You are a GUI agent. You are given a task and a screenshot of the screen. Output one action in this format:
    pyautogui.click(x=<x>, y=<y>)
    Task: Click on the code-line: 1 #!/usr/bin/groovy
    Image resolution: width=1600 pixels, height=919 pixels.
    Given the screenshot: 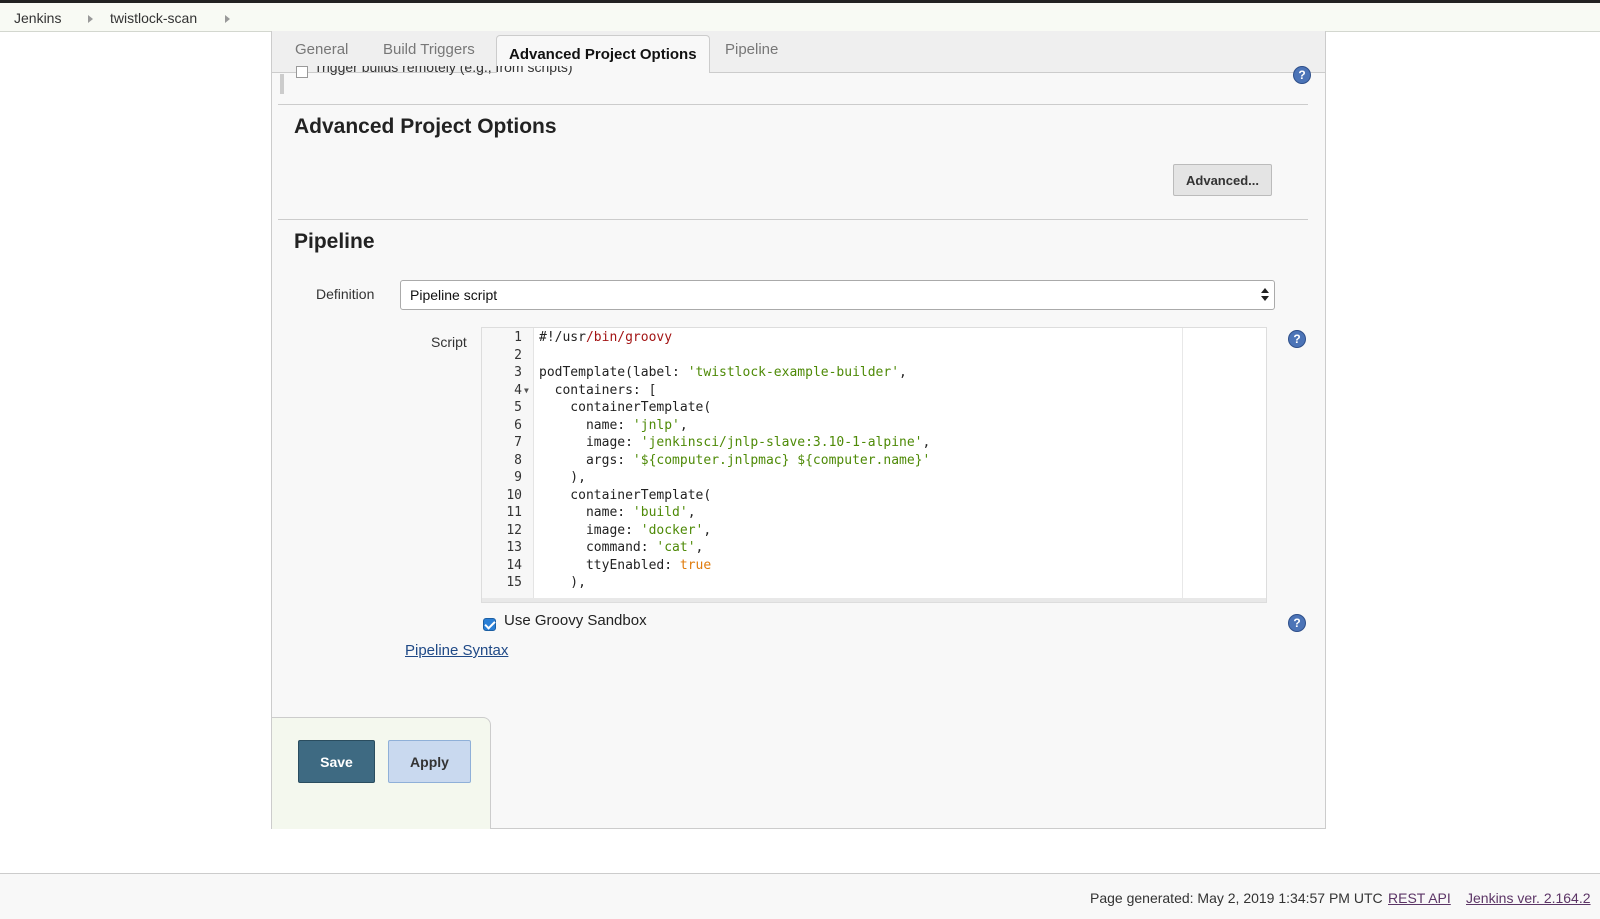 What is the action you would take?
    pyautogui.click(x=874, y=338)
    